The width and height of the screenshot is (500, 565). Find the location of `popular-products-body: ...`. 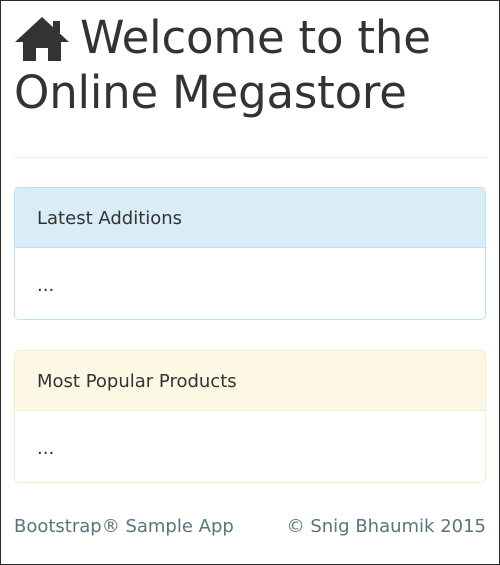

popular-products-body: ... is located at coordinates (46, 448).